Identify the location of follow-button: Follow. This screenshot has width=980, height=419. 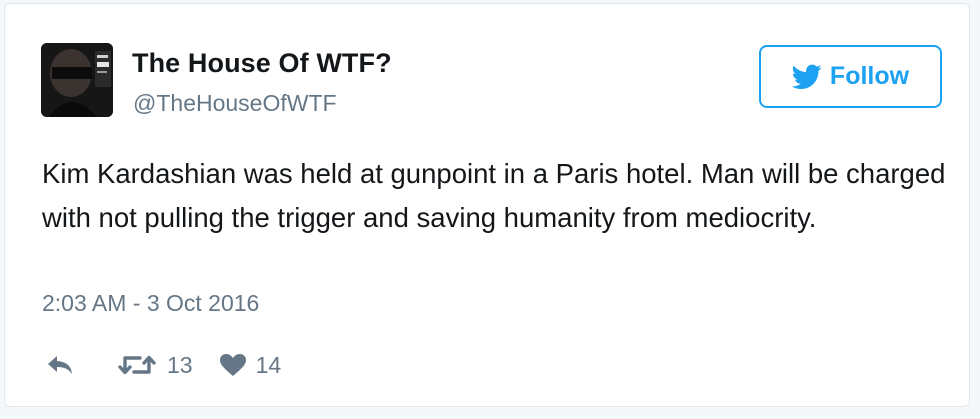
(850, 76).